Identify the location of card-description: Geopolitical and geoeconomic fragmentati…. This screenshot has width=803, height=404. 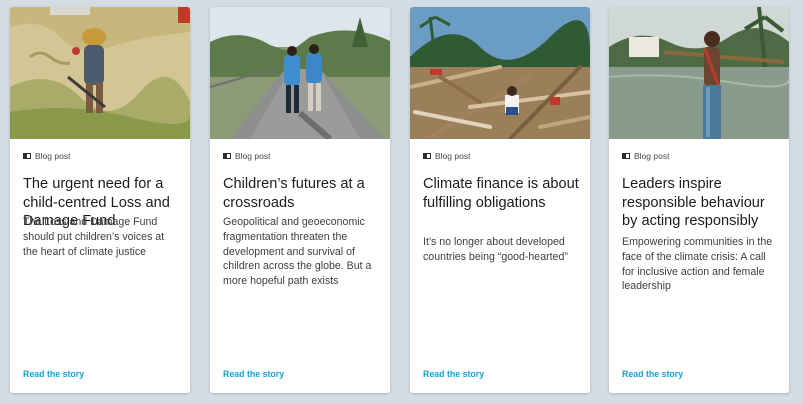
(297, 252).